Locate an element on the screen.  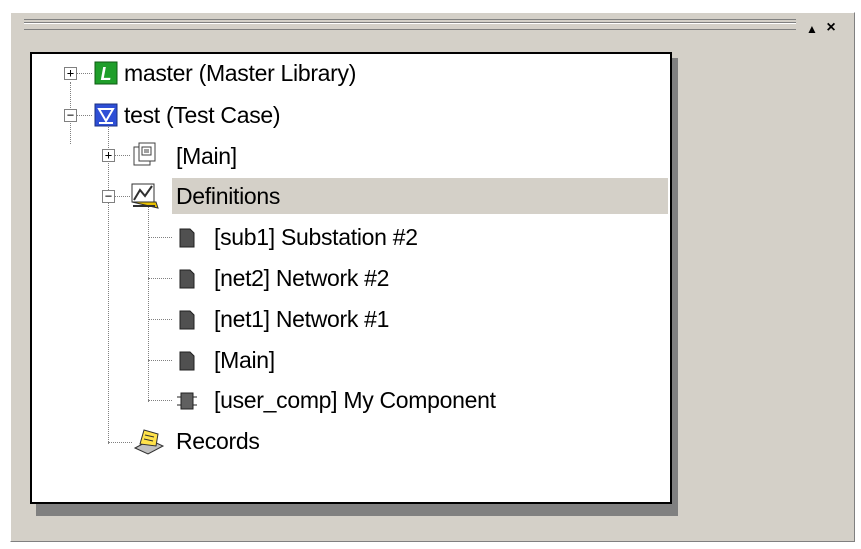
tree-node-net1: [net1] Network #1 is located at coordinates (301, 319).